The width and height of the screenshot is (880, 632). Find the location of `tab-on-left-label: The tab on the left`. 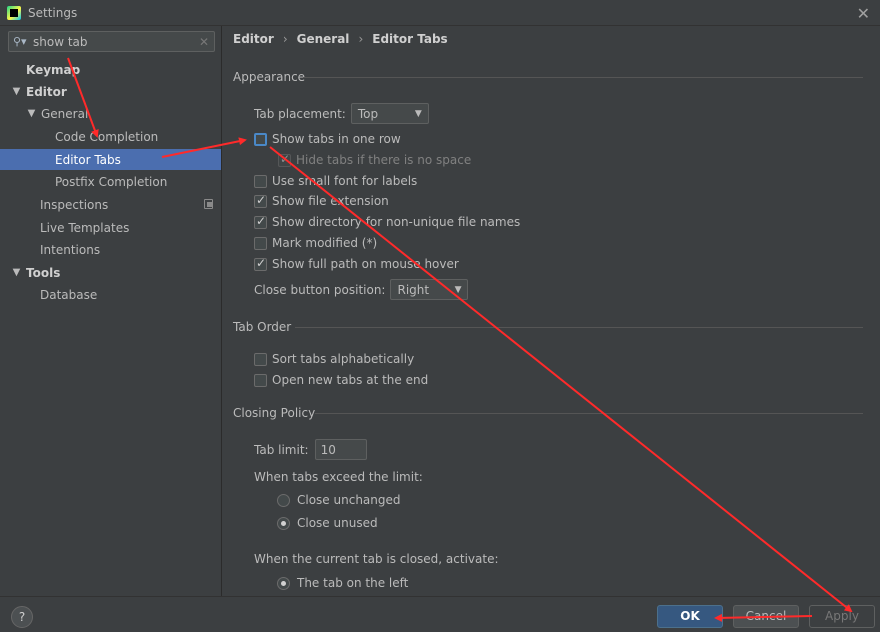

tab-on-left-label: The tab on the left is located at coordinates (353, 583).